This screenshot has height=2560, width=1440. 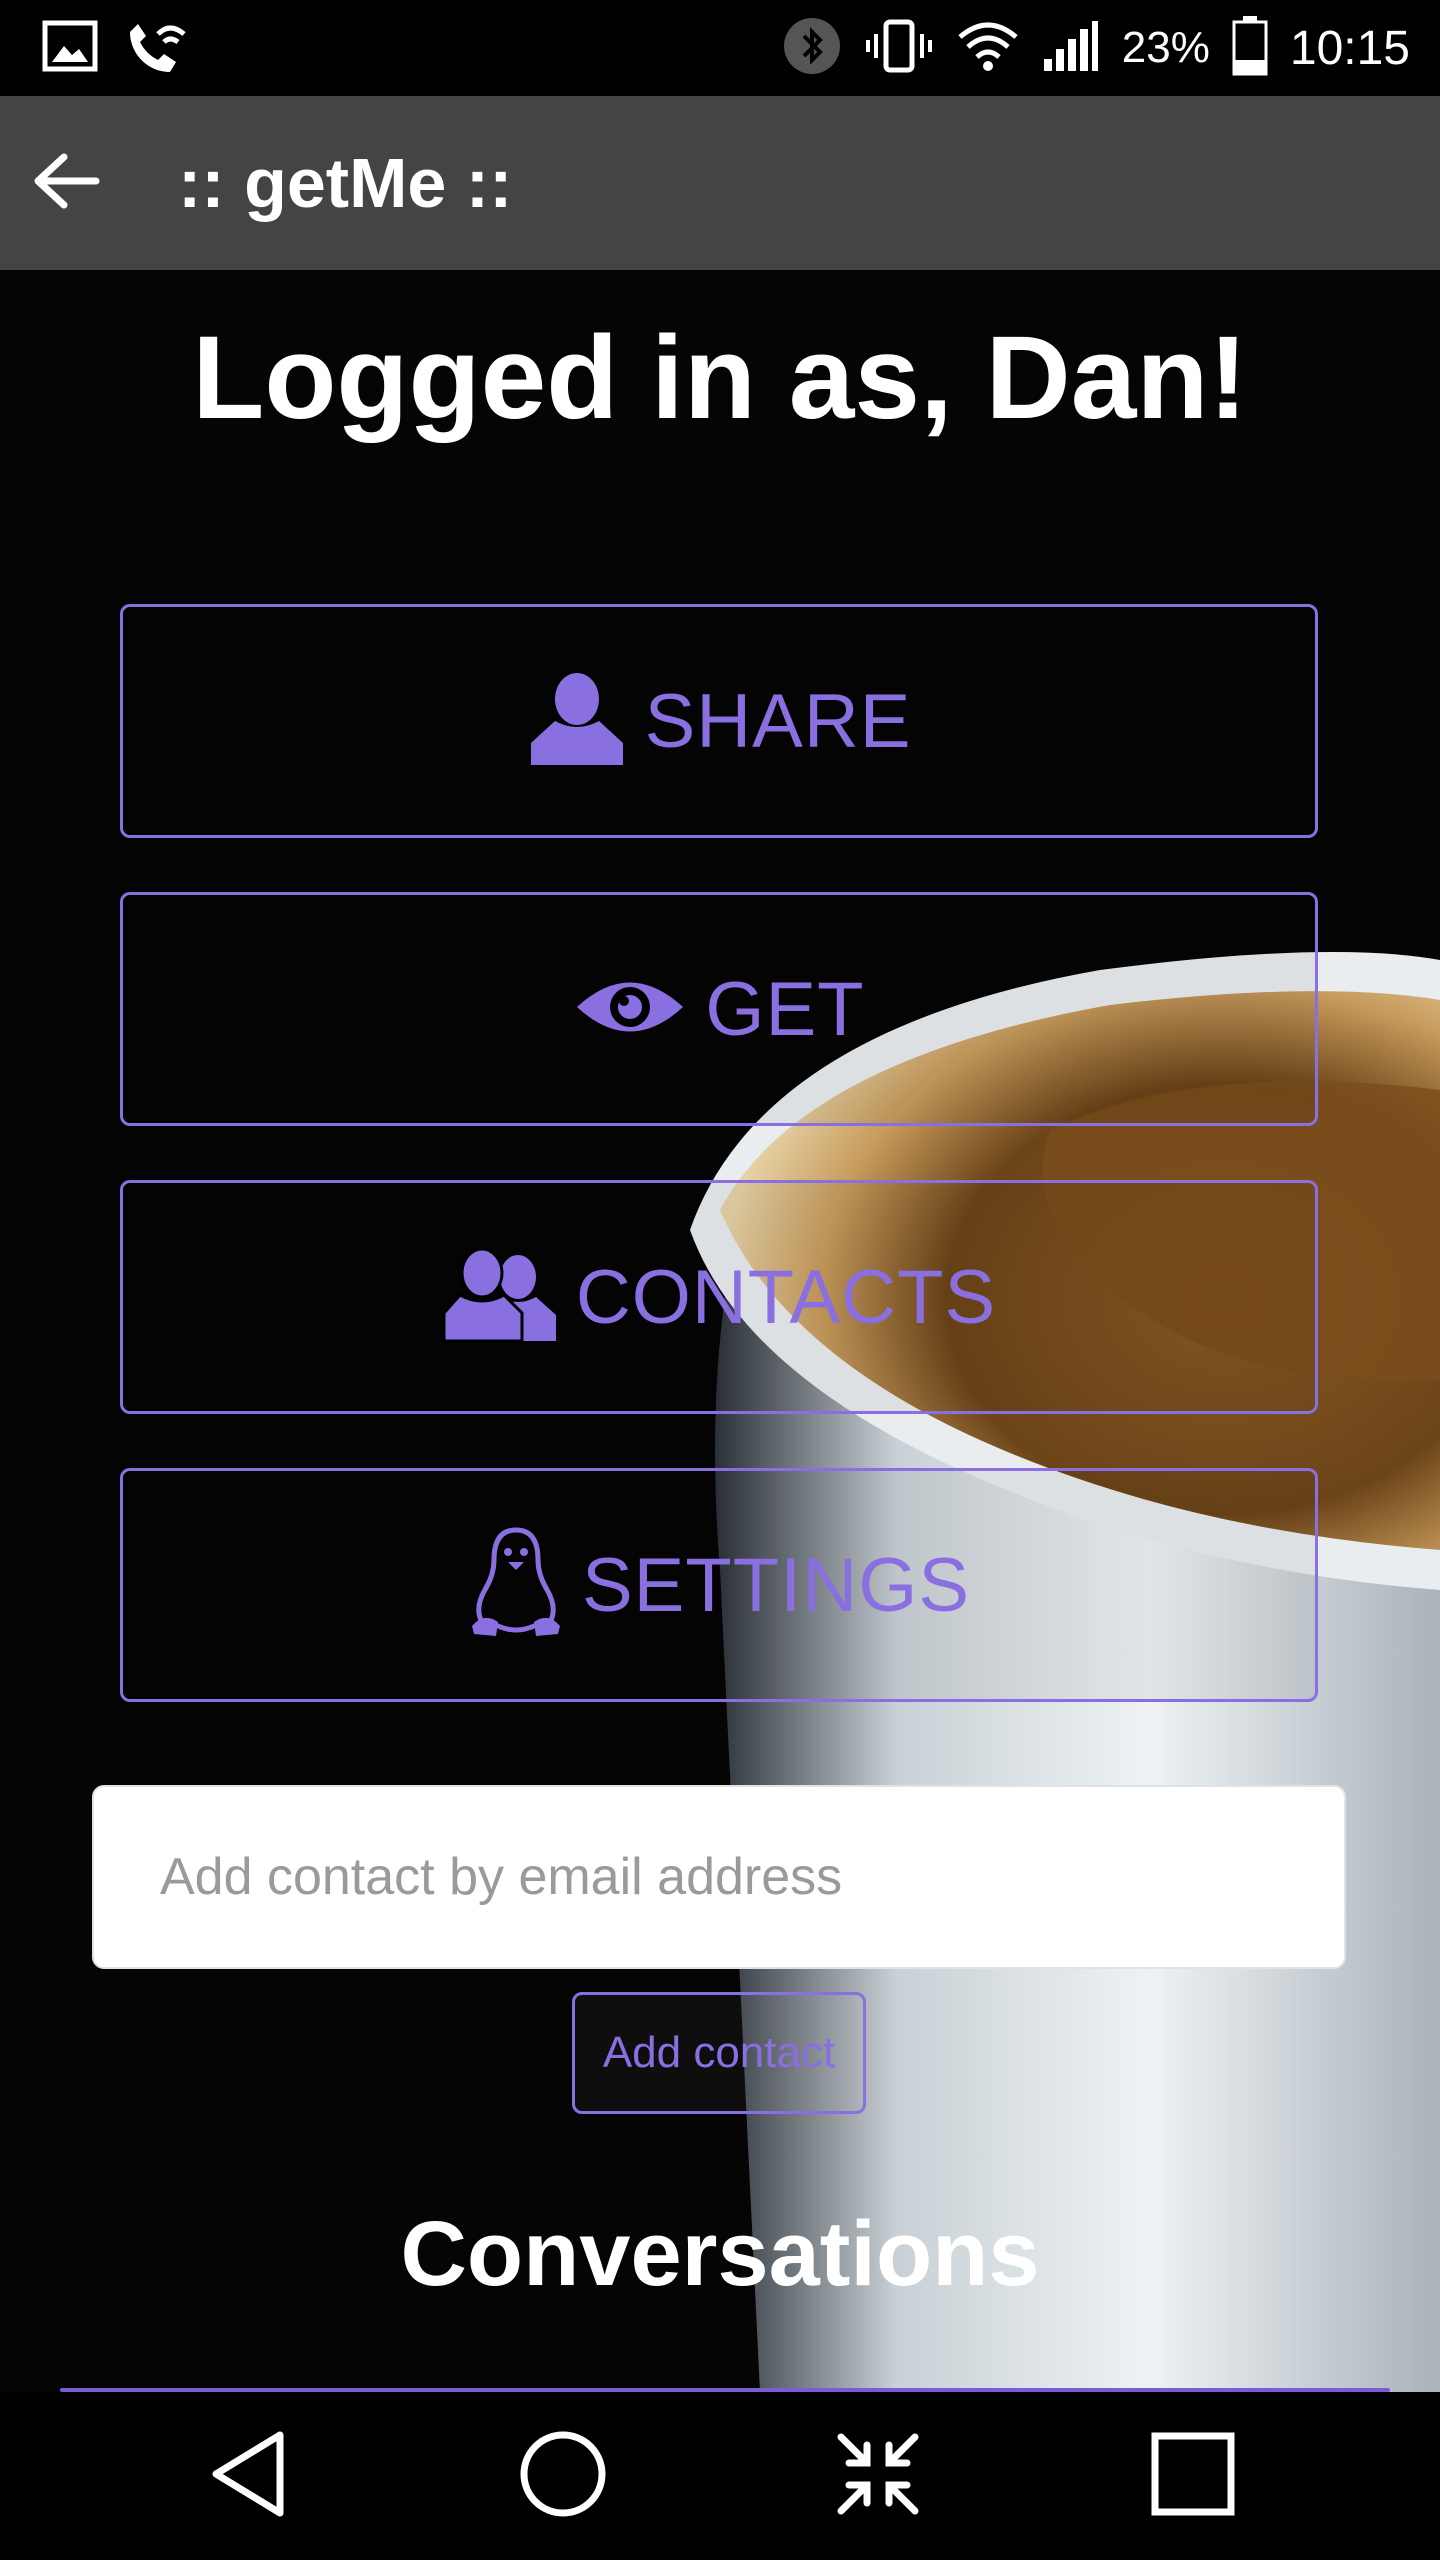 I want to click on penguin-icon, so click(x=516, y=1585).